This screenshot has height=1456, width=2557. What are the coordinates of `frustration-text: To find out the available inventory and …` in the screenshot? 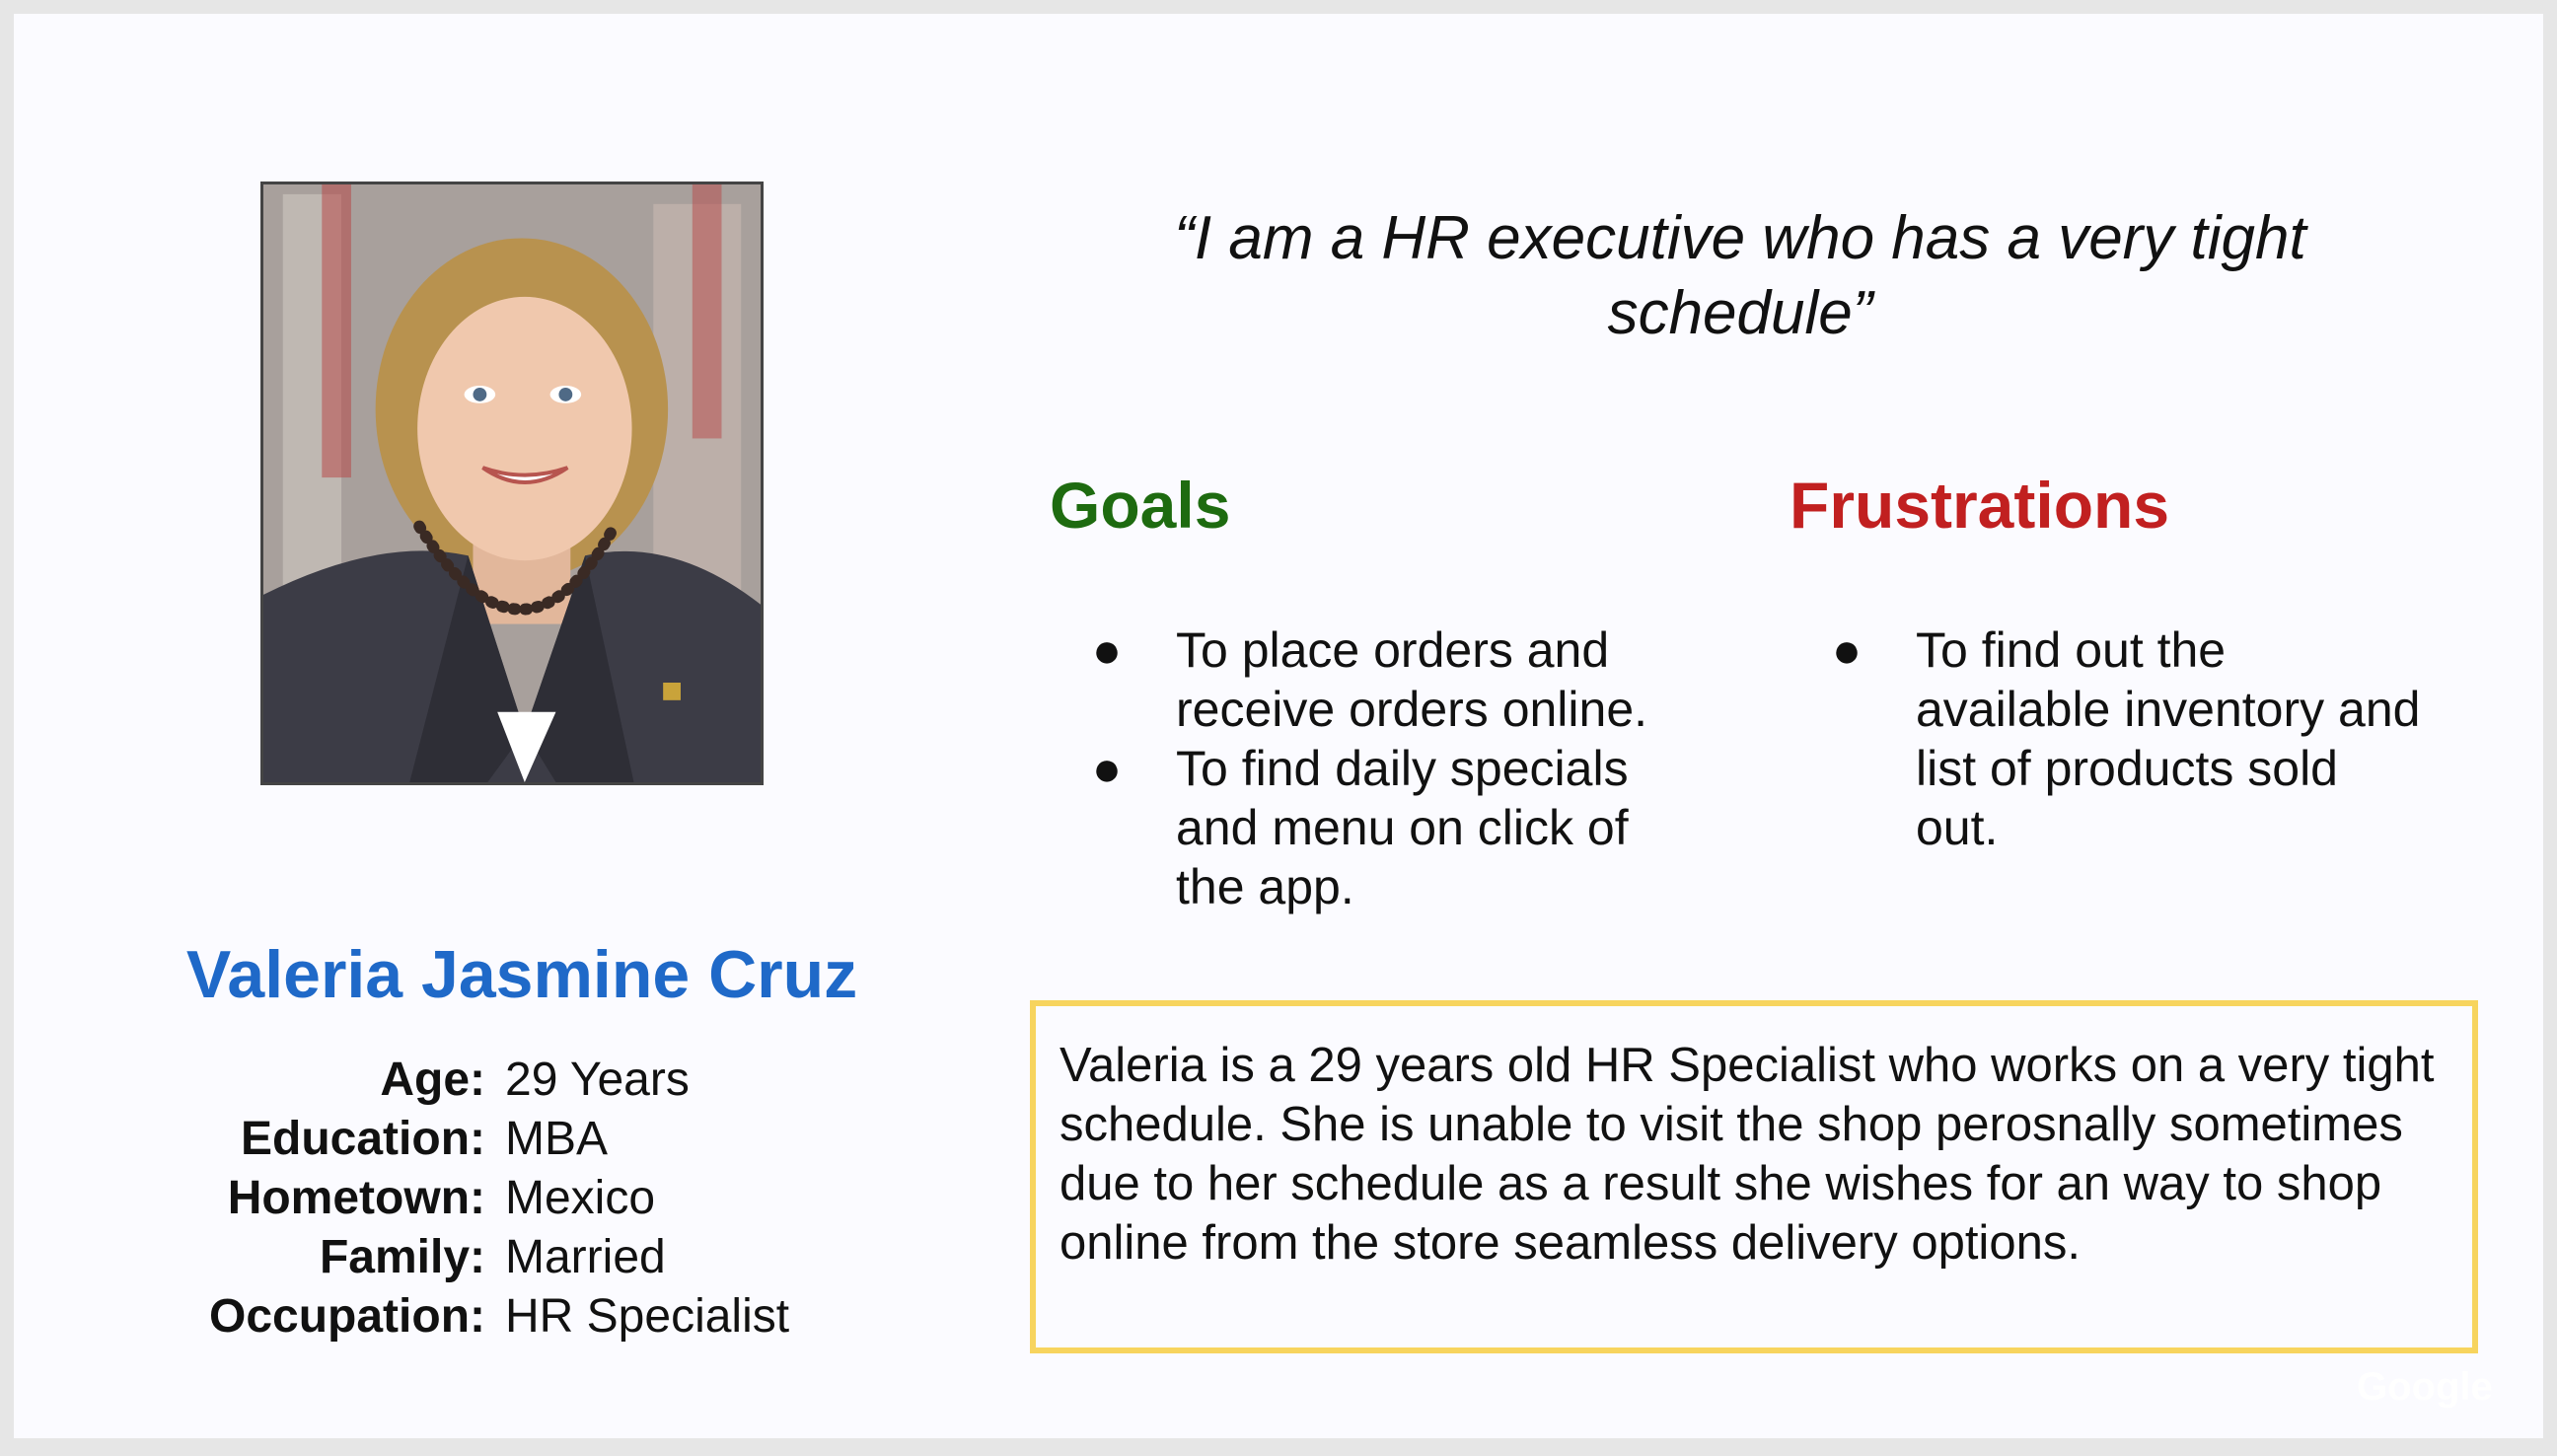 It's located at (2168, 738).